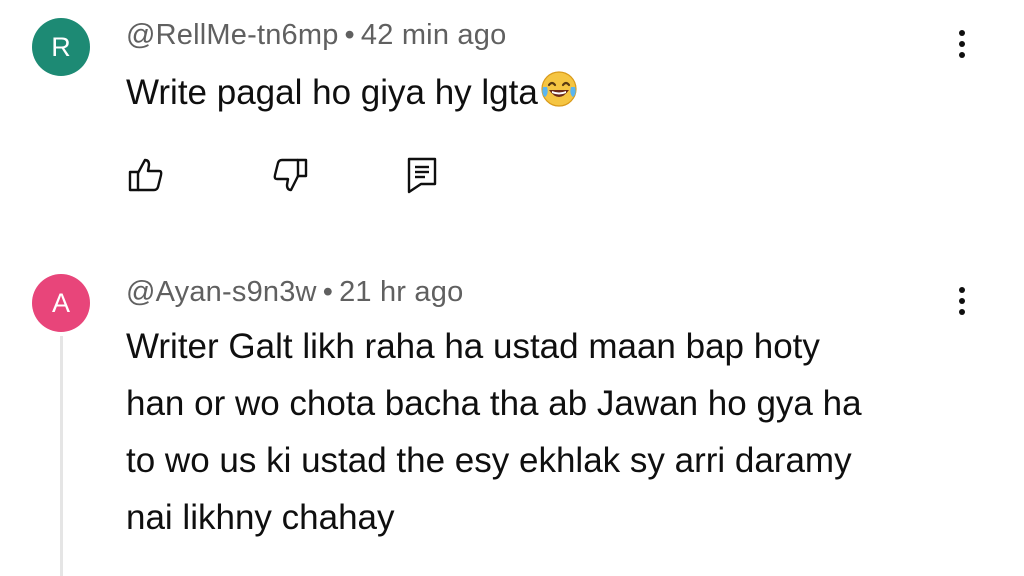 This screenshot has width=1024, height=576. What do you see at coordinates (260, 517) in the screenshot?
I see `comment-text-line: nai likhny chahay` at bounding box center [260, 517].